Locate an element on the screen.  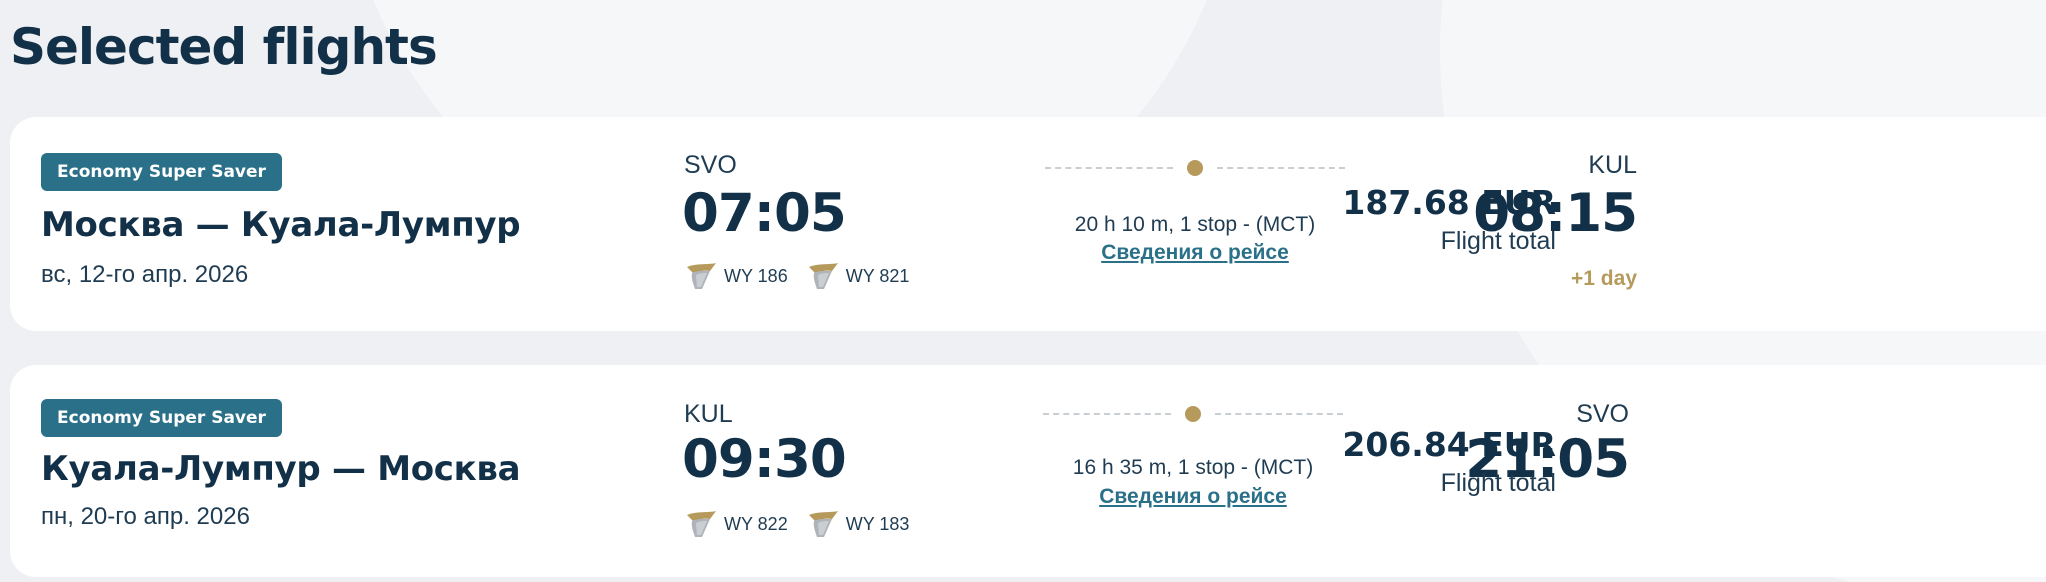
flight-price: 187.68 EUR is located at coordinates (1449, 202).